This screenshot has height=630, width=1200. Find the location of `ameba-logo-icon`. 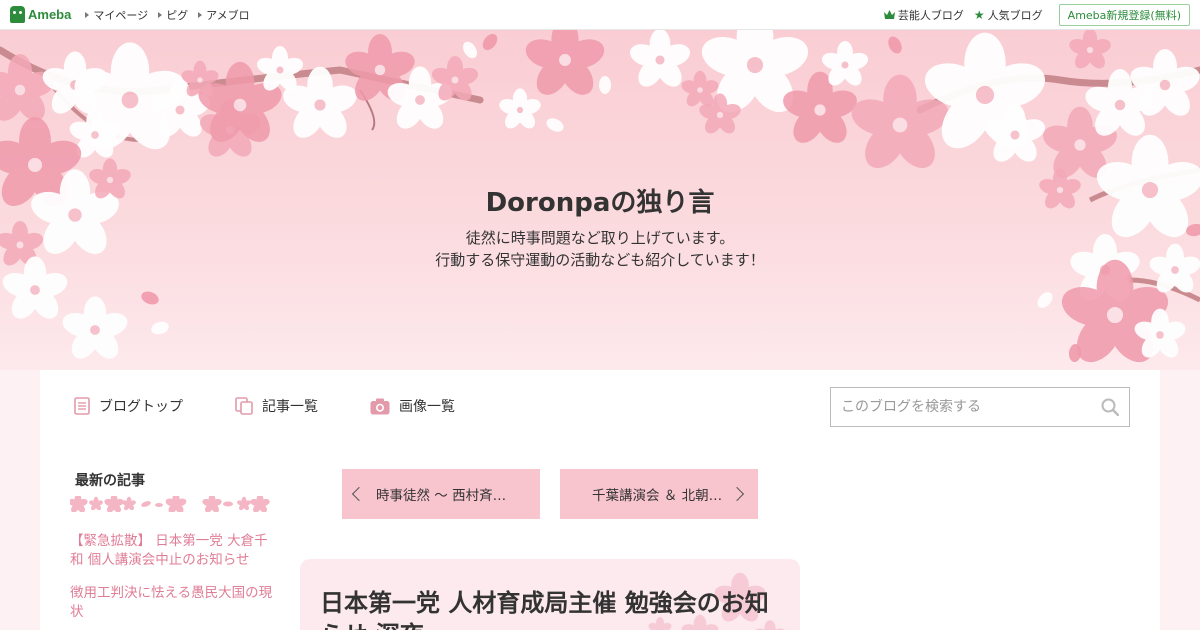

ameba-logo-icon is located at coordinates (17, 14).